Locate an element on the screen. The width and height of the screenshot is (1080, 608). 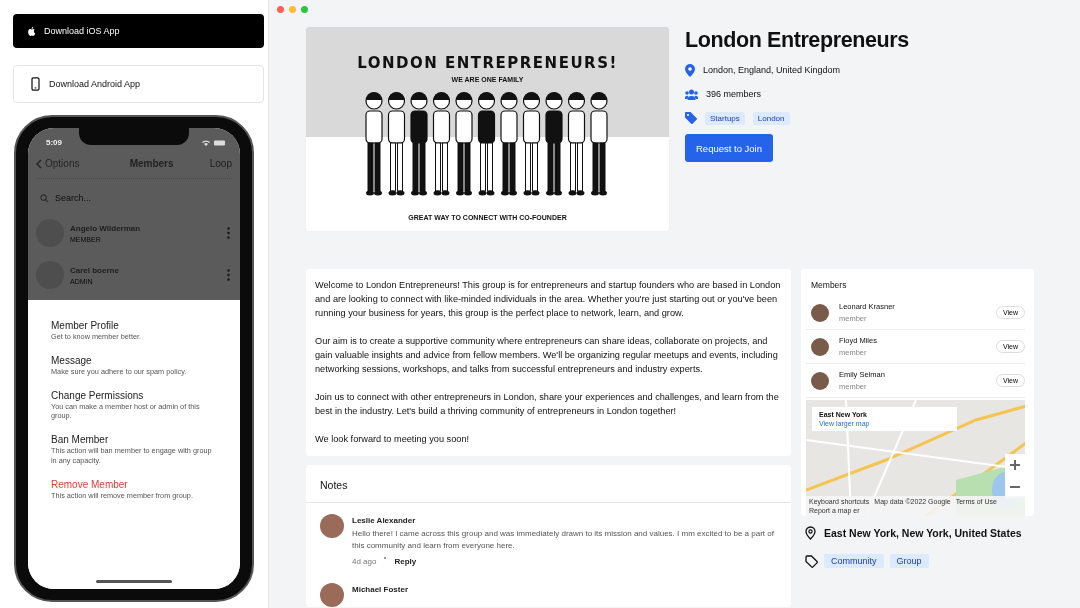
action-label: Change Permissions is located at coordinates (140, 396).